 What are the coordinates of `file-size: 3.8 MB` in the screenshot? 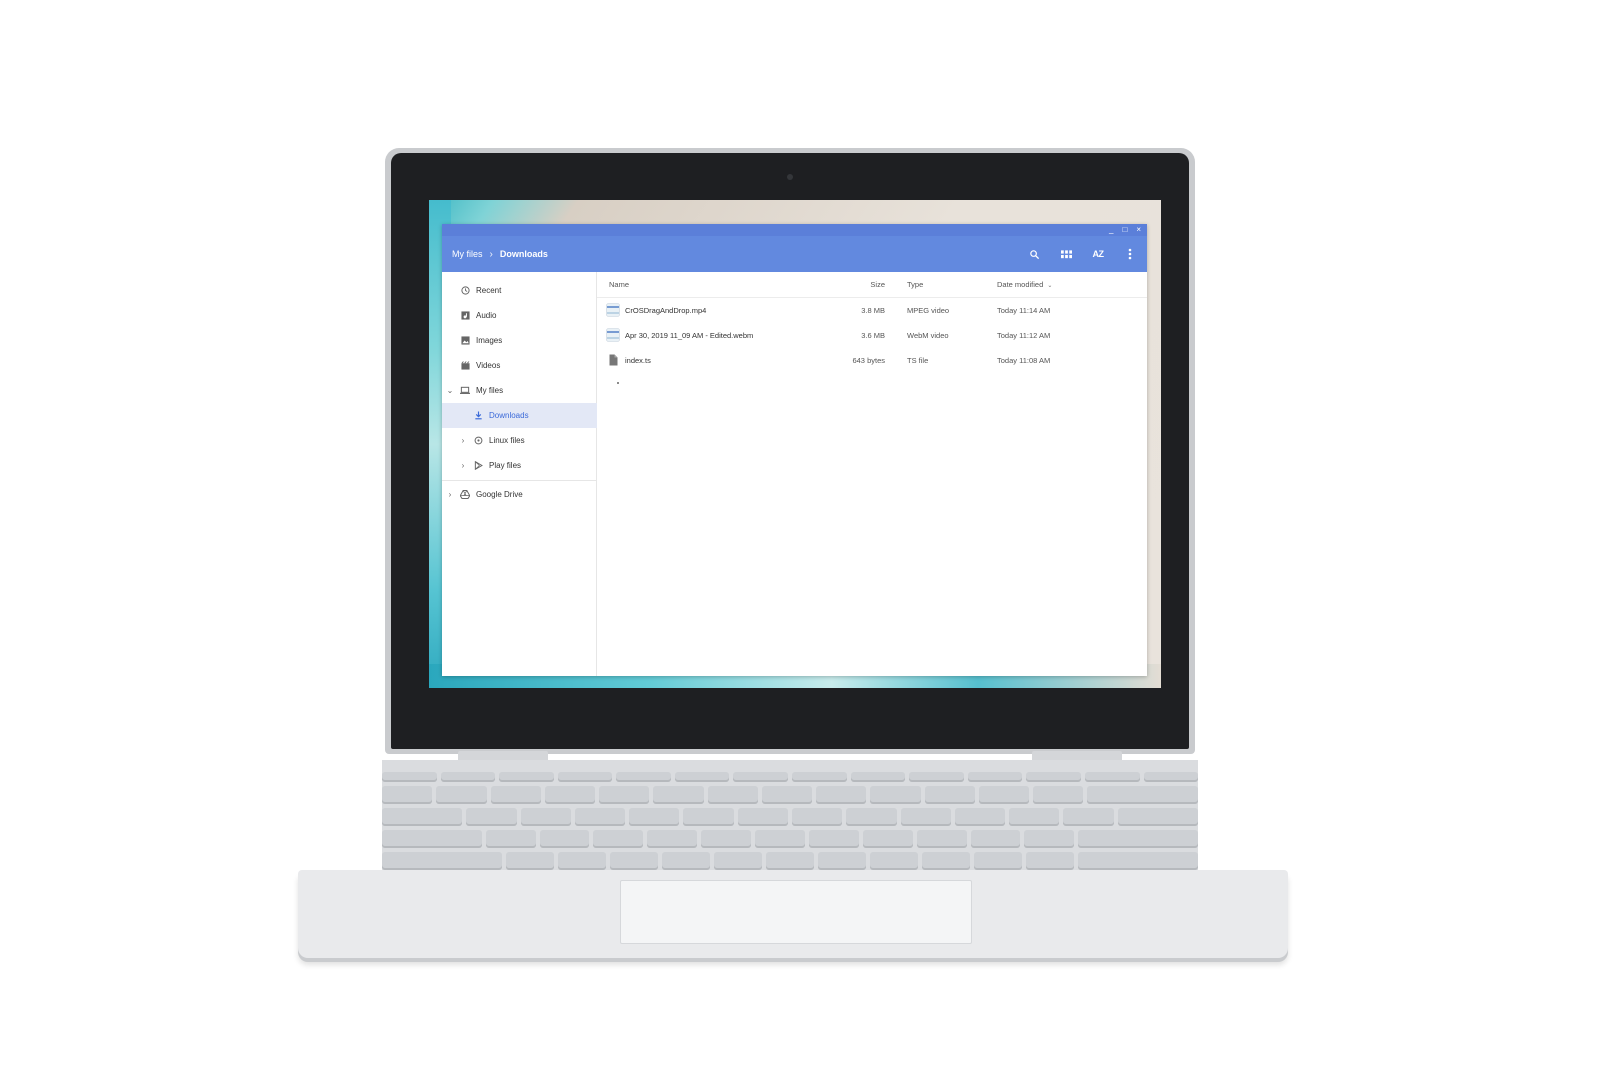 It's located at (873, 310).